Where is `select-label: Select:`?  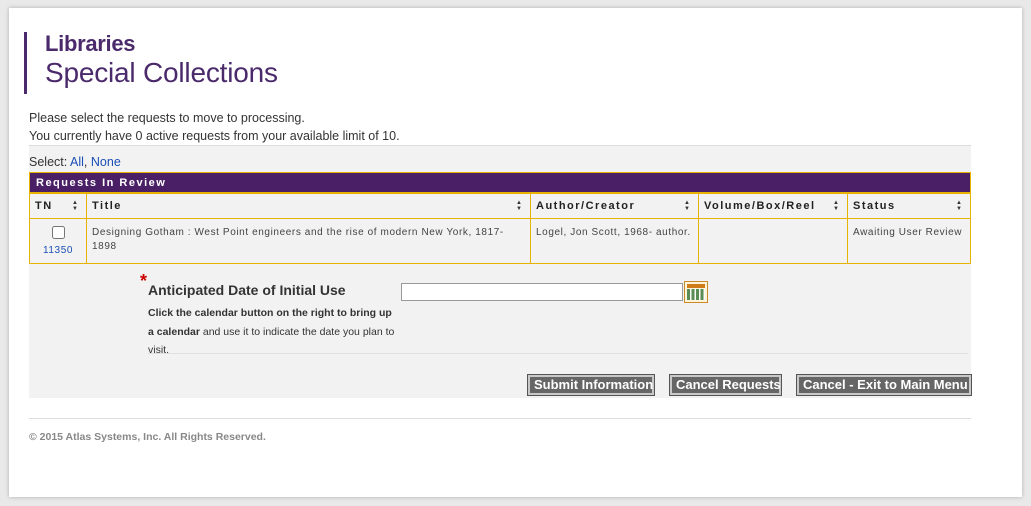
select-label: Select: is located at coordinates (48, 162).